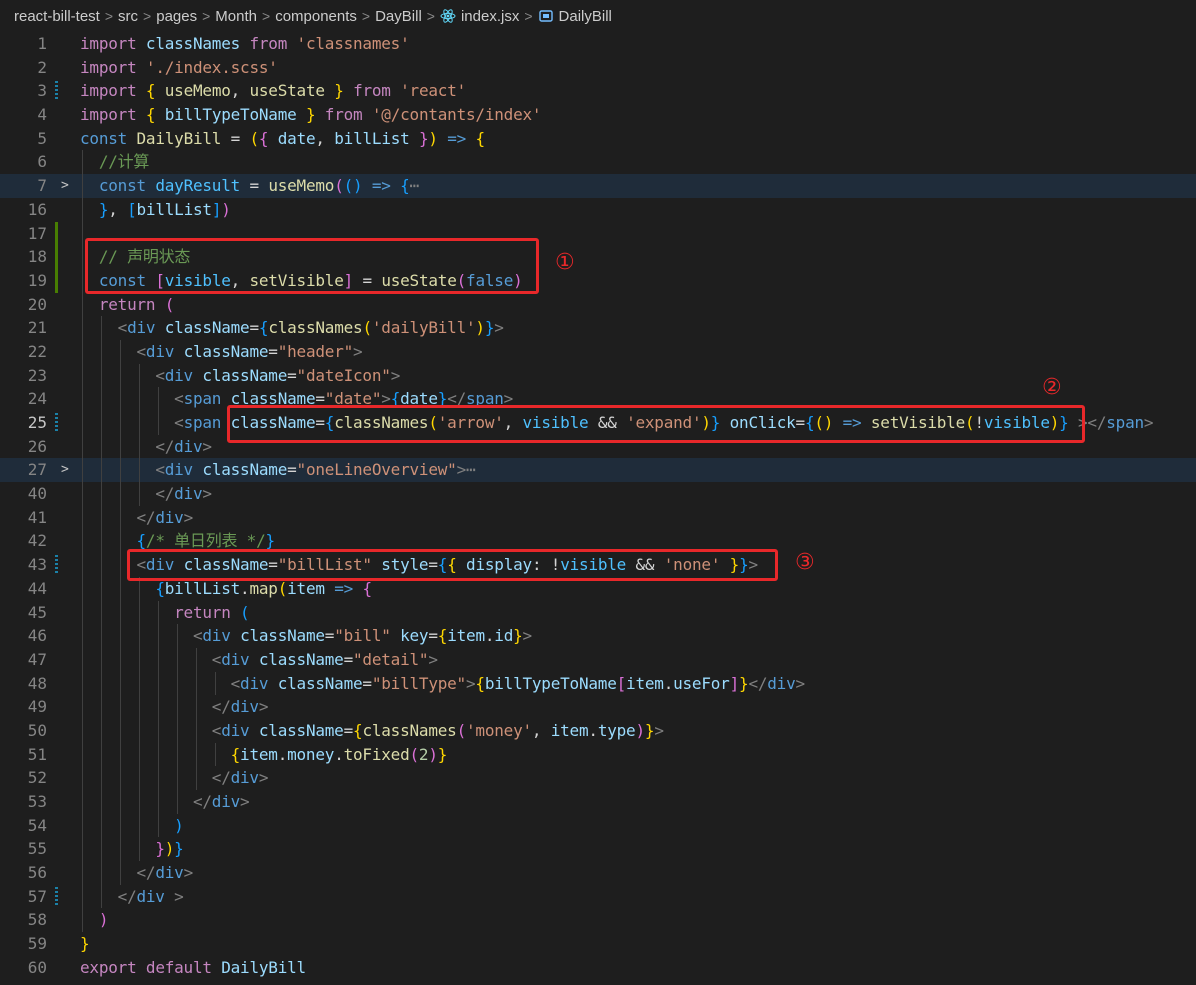  Describe the element at coordinates (236, 16) in the screenshot. I see `breadcrumb-item-month: Month` at that location.